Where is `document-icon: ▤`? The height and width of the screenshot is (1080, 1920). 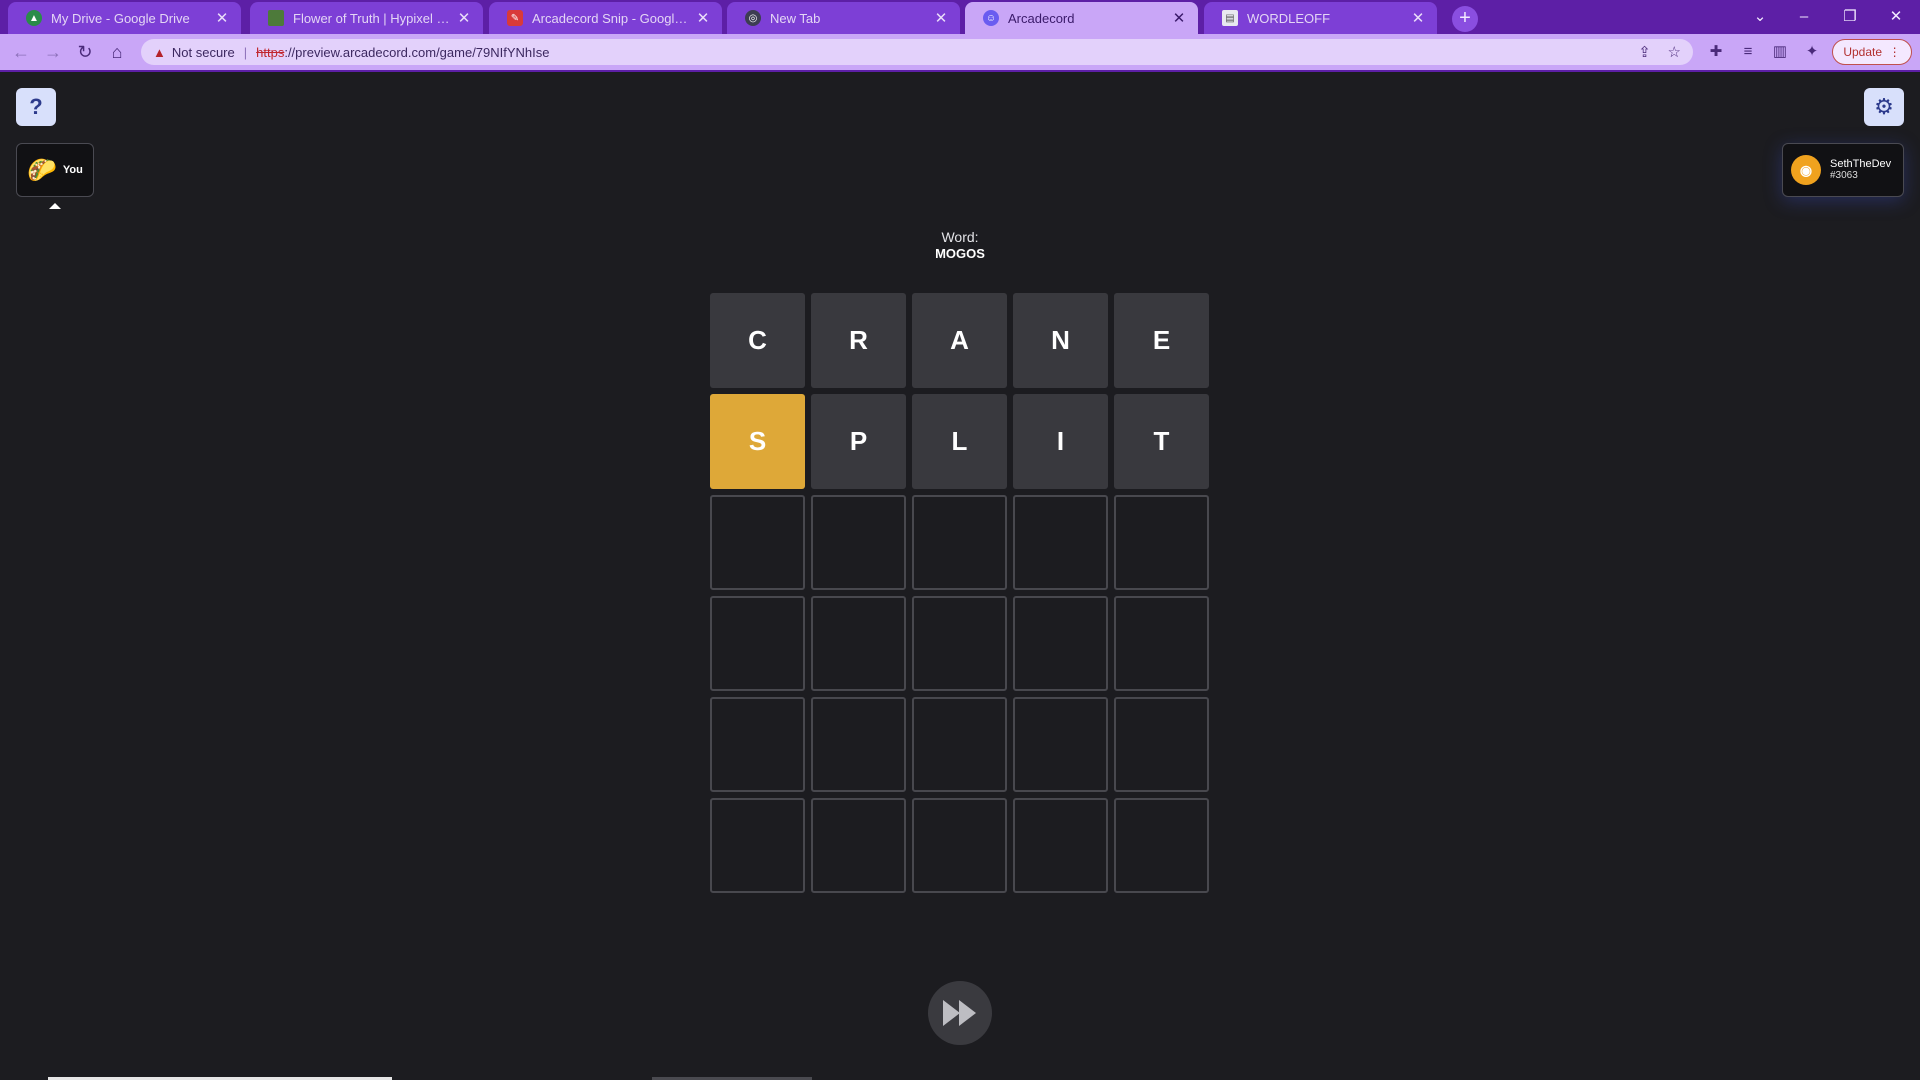 document-icon: ▤ is located at coordinates (1230, 18).